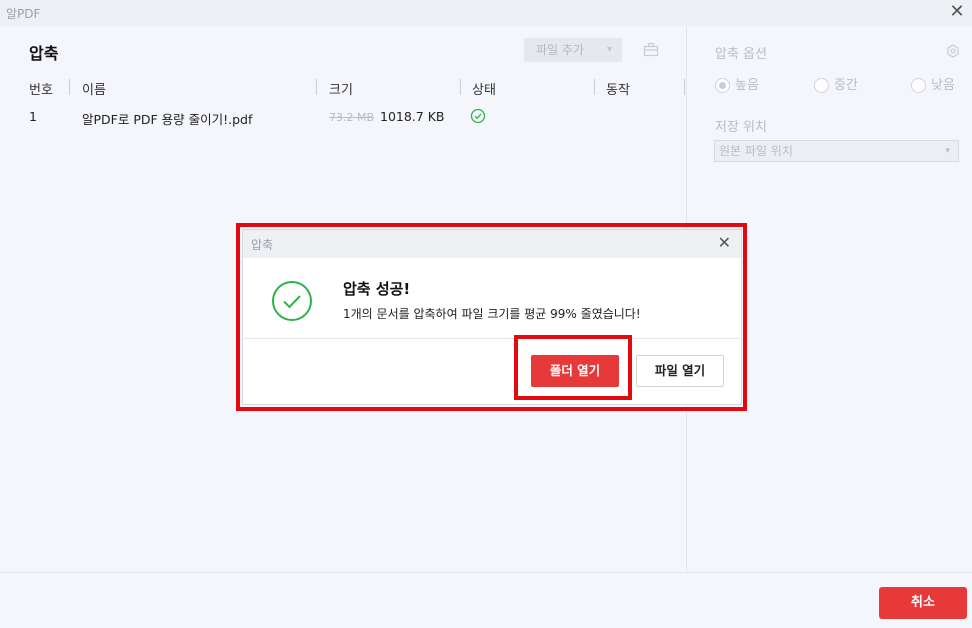  Describe the element at coordinates (943, 85) in the screenshot. I see `level-low-label: 낮음` at that location.